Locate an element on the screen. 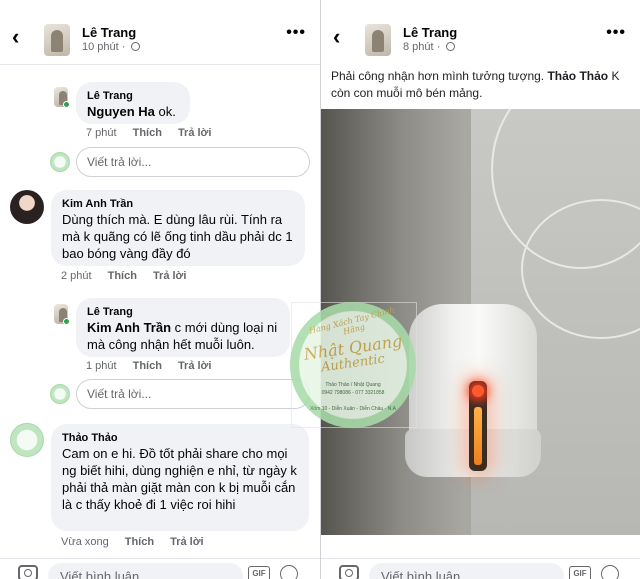  post-time: 8 phút · is located at coordinates (429, 47).